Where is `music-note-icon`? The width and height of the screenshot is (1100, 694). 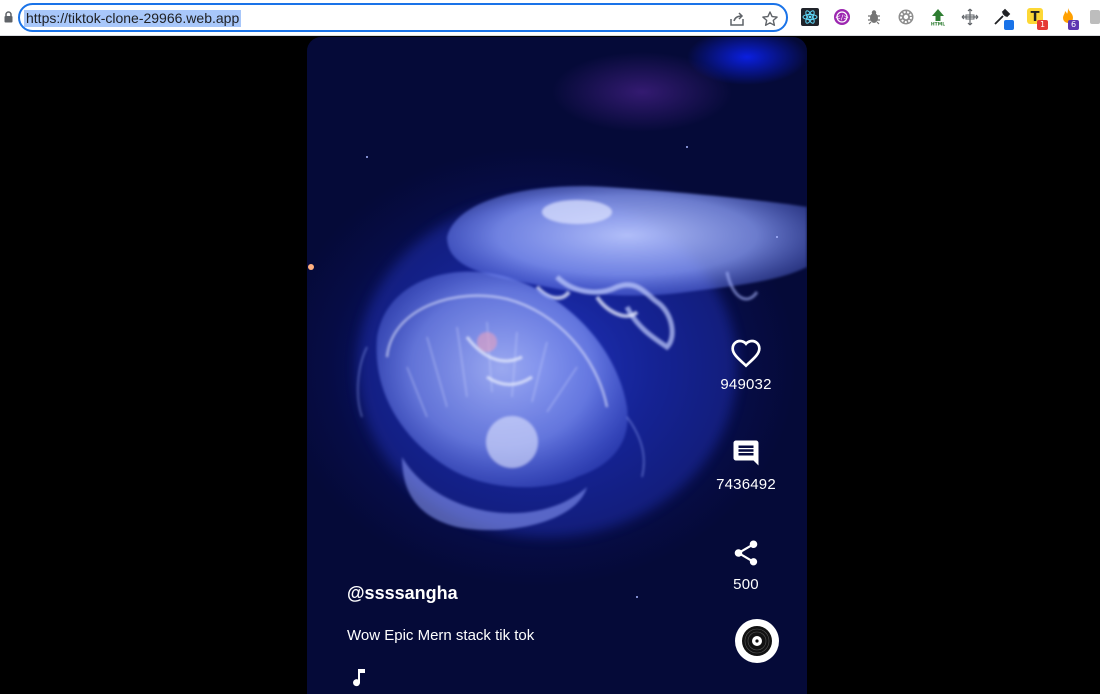
music-note-icon is located at coordinates (359, 678).